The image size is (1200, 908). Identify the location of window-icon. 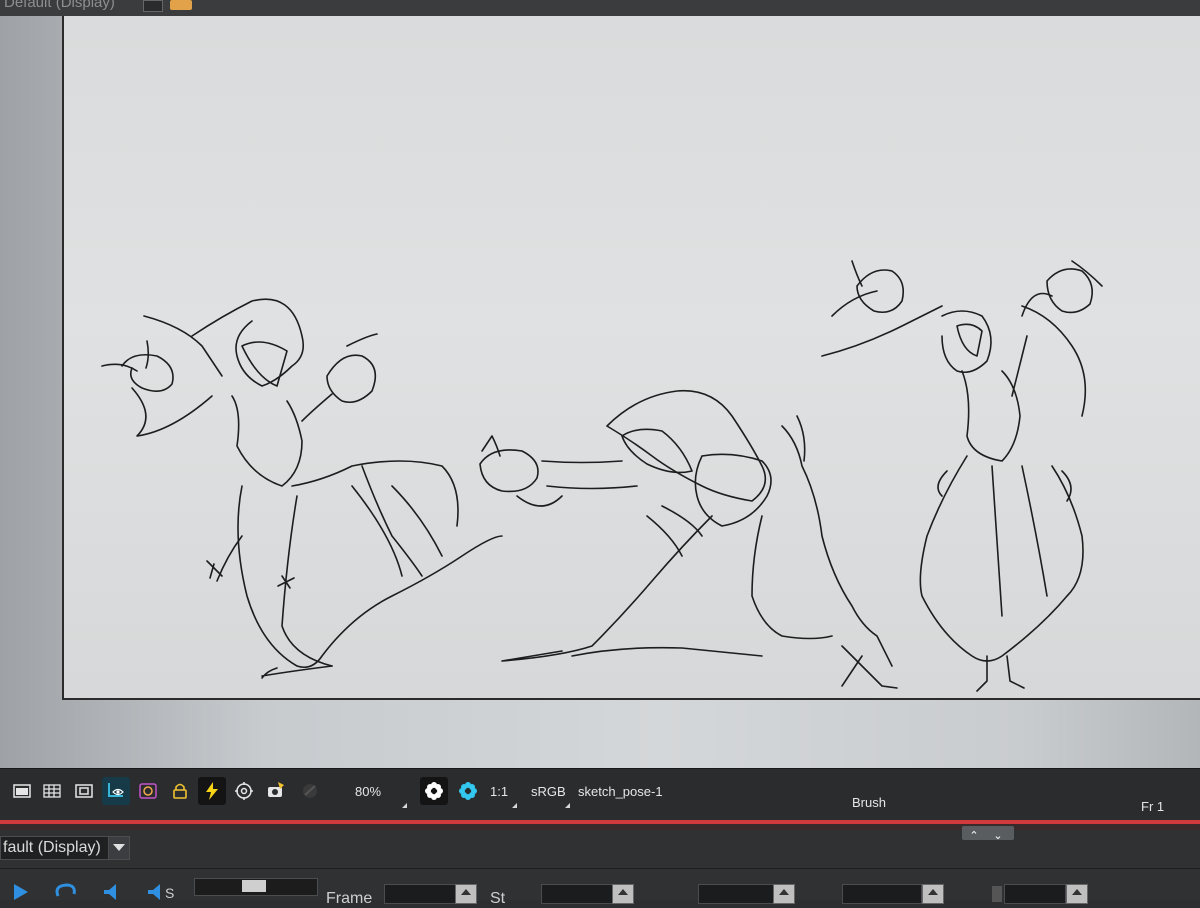
(22, 791).